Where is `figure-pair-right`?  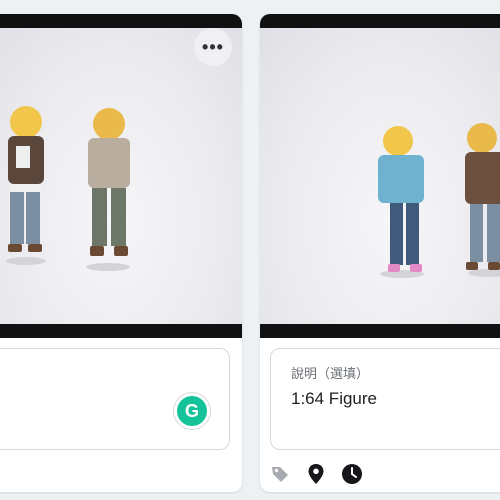 figure-pair-right is located at coordinates (439, 200).